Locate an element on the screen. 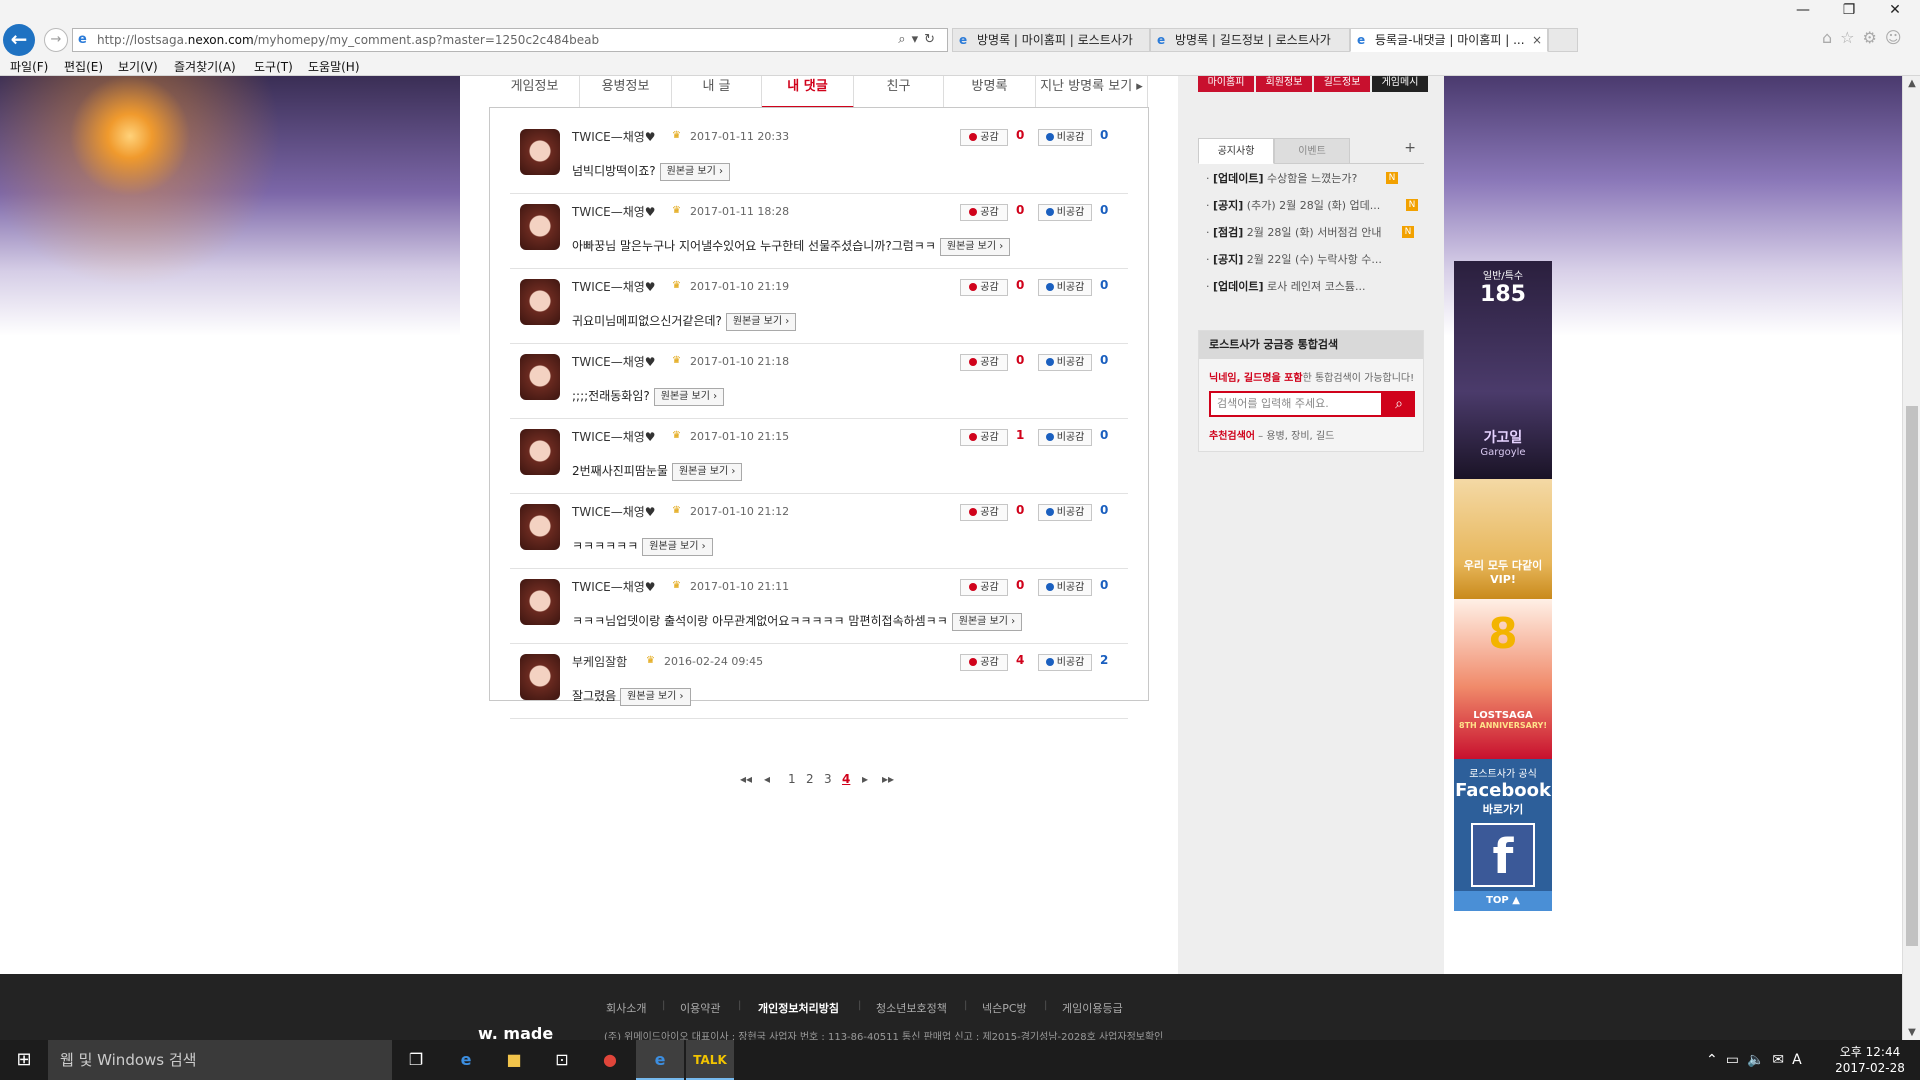 The height and width of the screenshot is (1080, 1920). tab-events: 이벤트 is located at coordinates (1312, 151).